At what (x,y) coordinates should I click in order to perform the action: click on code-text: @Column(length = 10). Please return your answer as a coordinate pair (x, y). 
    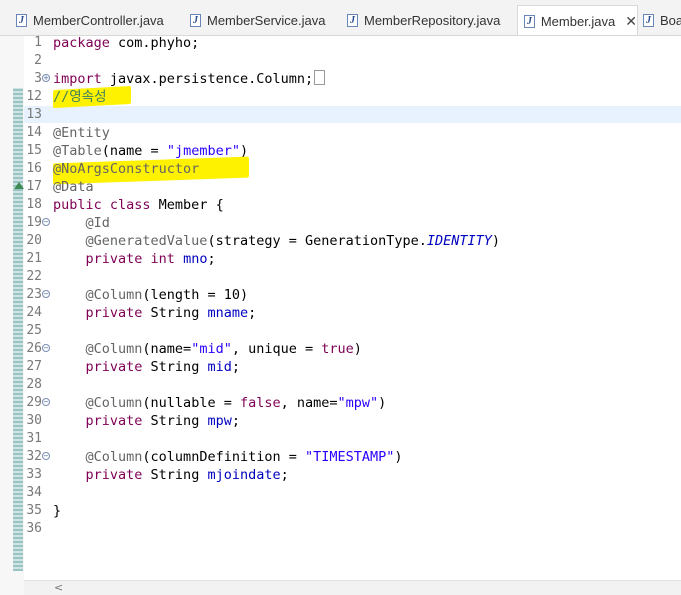
    Looking at the image, I should click on (151, 295).